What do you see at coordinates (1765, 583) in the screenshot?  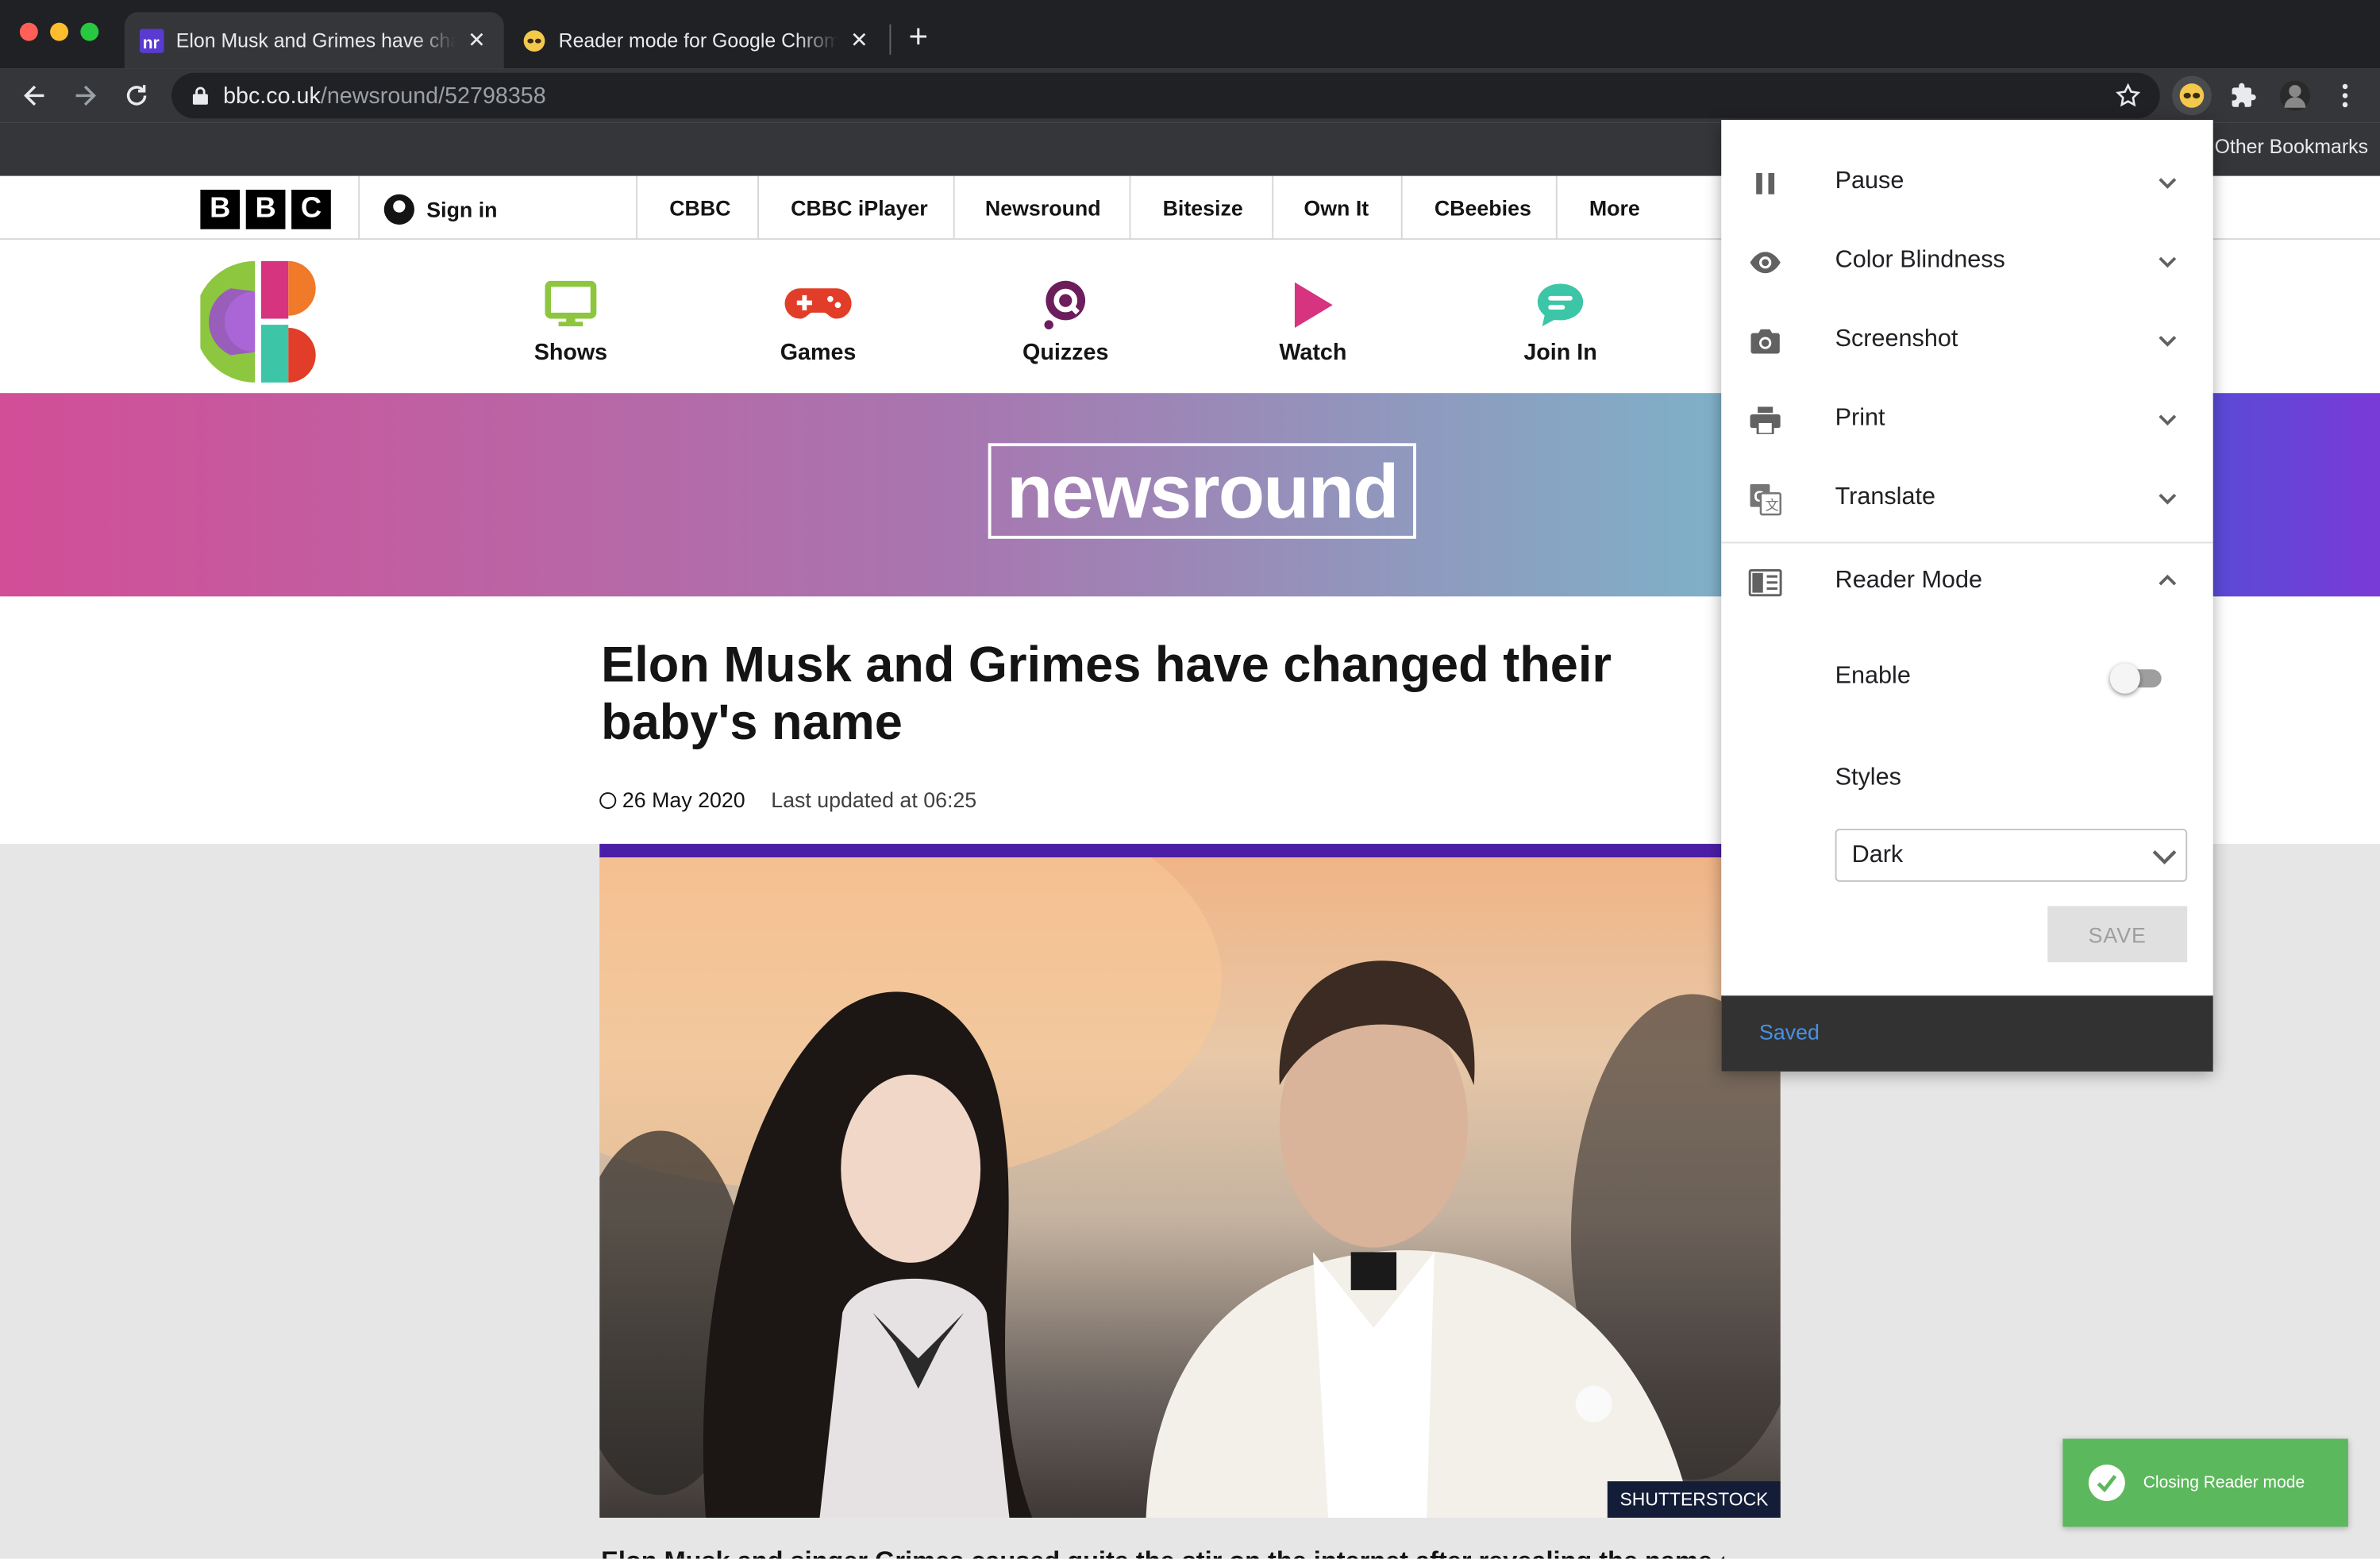 I see `reader-mode-icon` at bounding box center [1765, 583].